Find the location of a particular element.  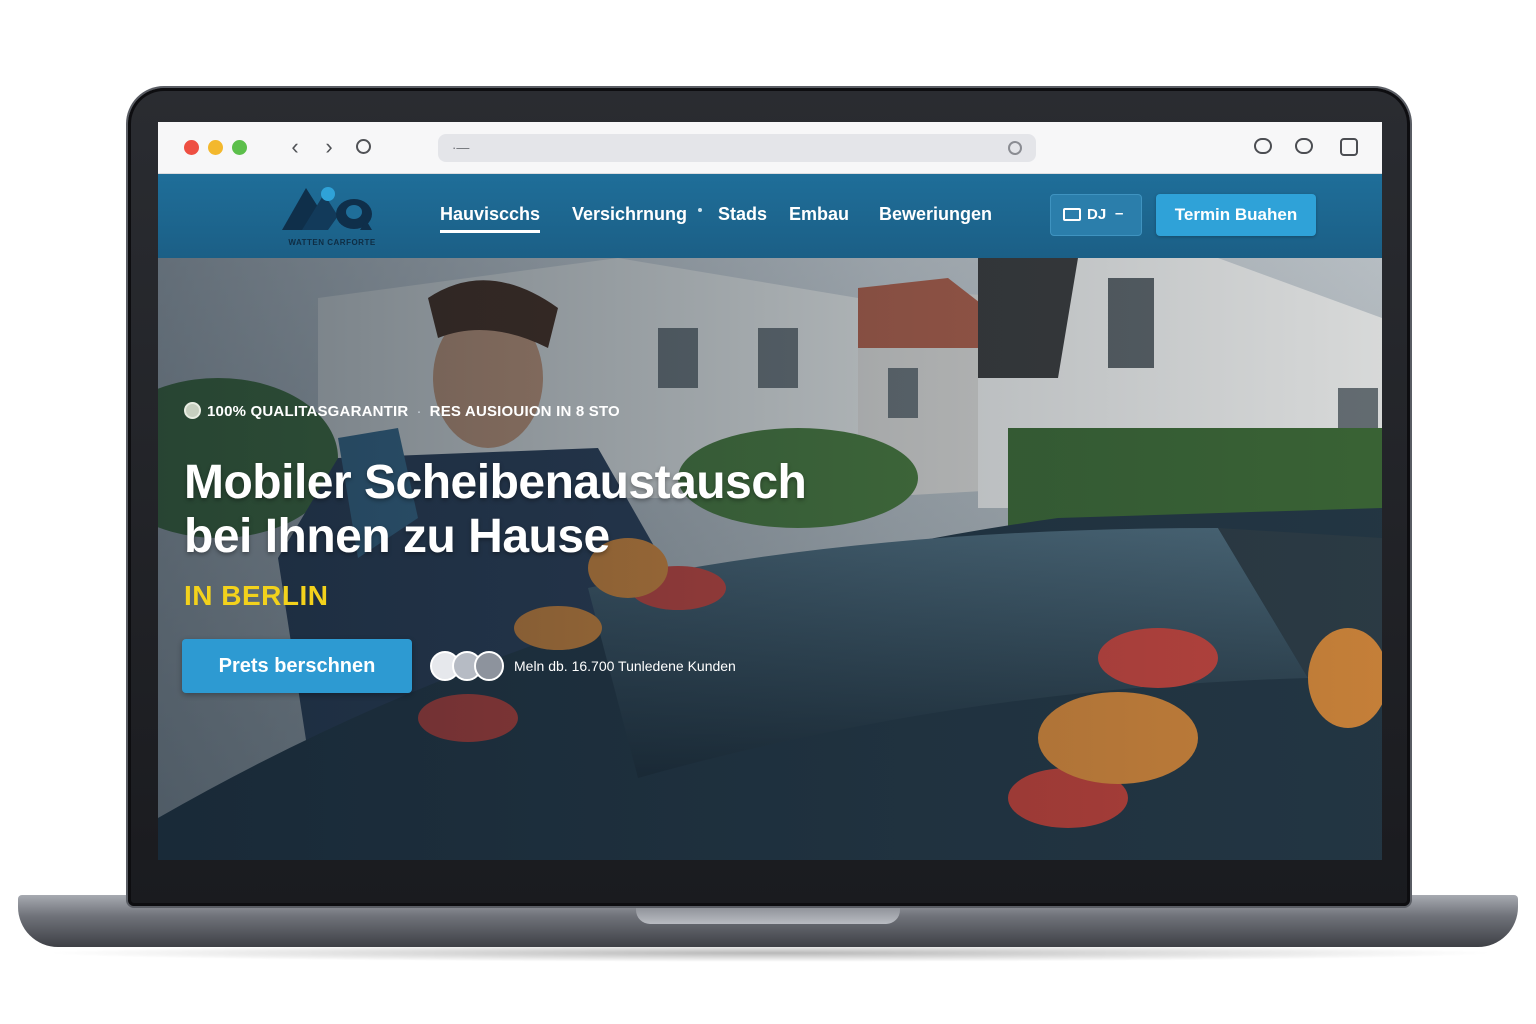

profile-icon is located at coordinates (1304, 146).